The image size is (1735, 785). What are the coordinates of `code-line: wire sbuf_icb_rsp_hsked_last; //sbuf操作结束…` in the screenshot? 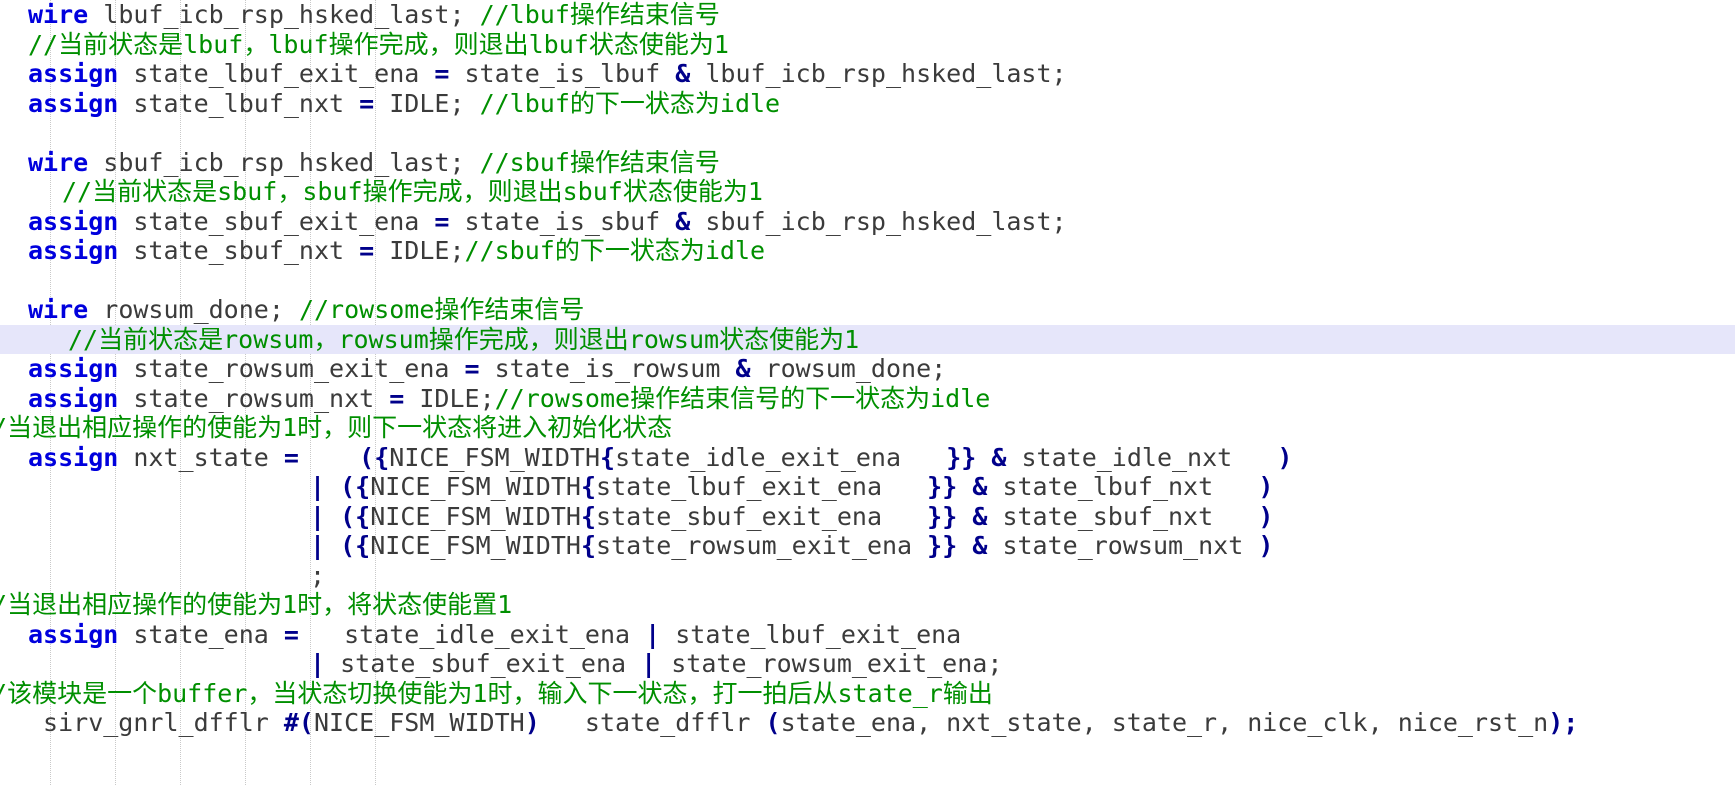 It's located at (867, 163).